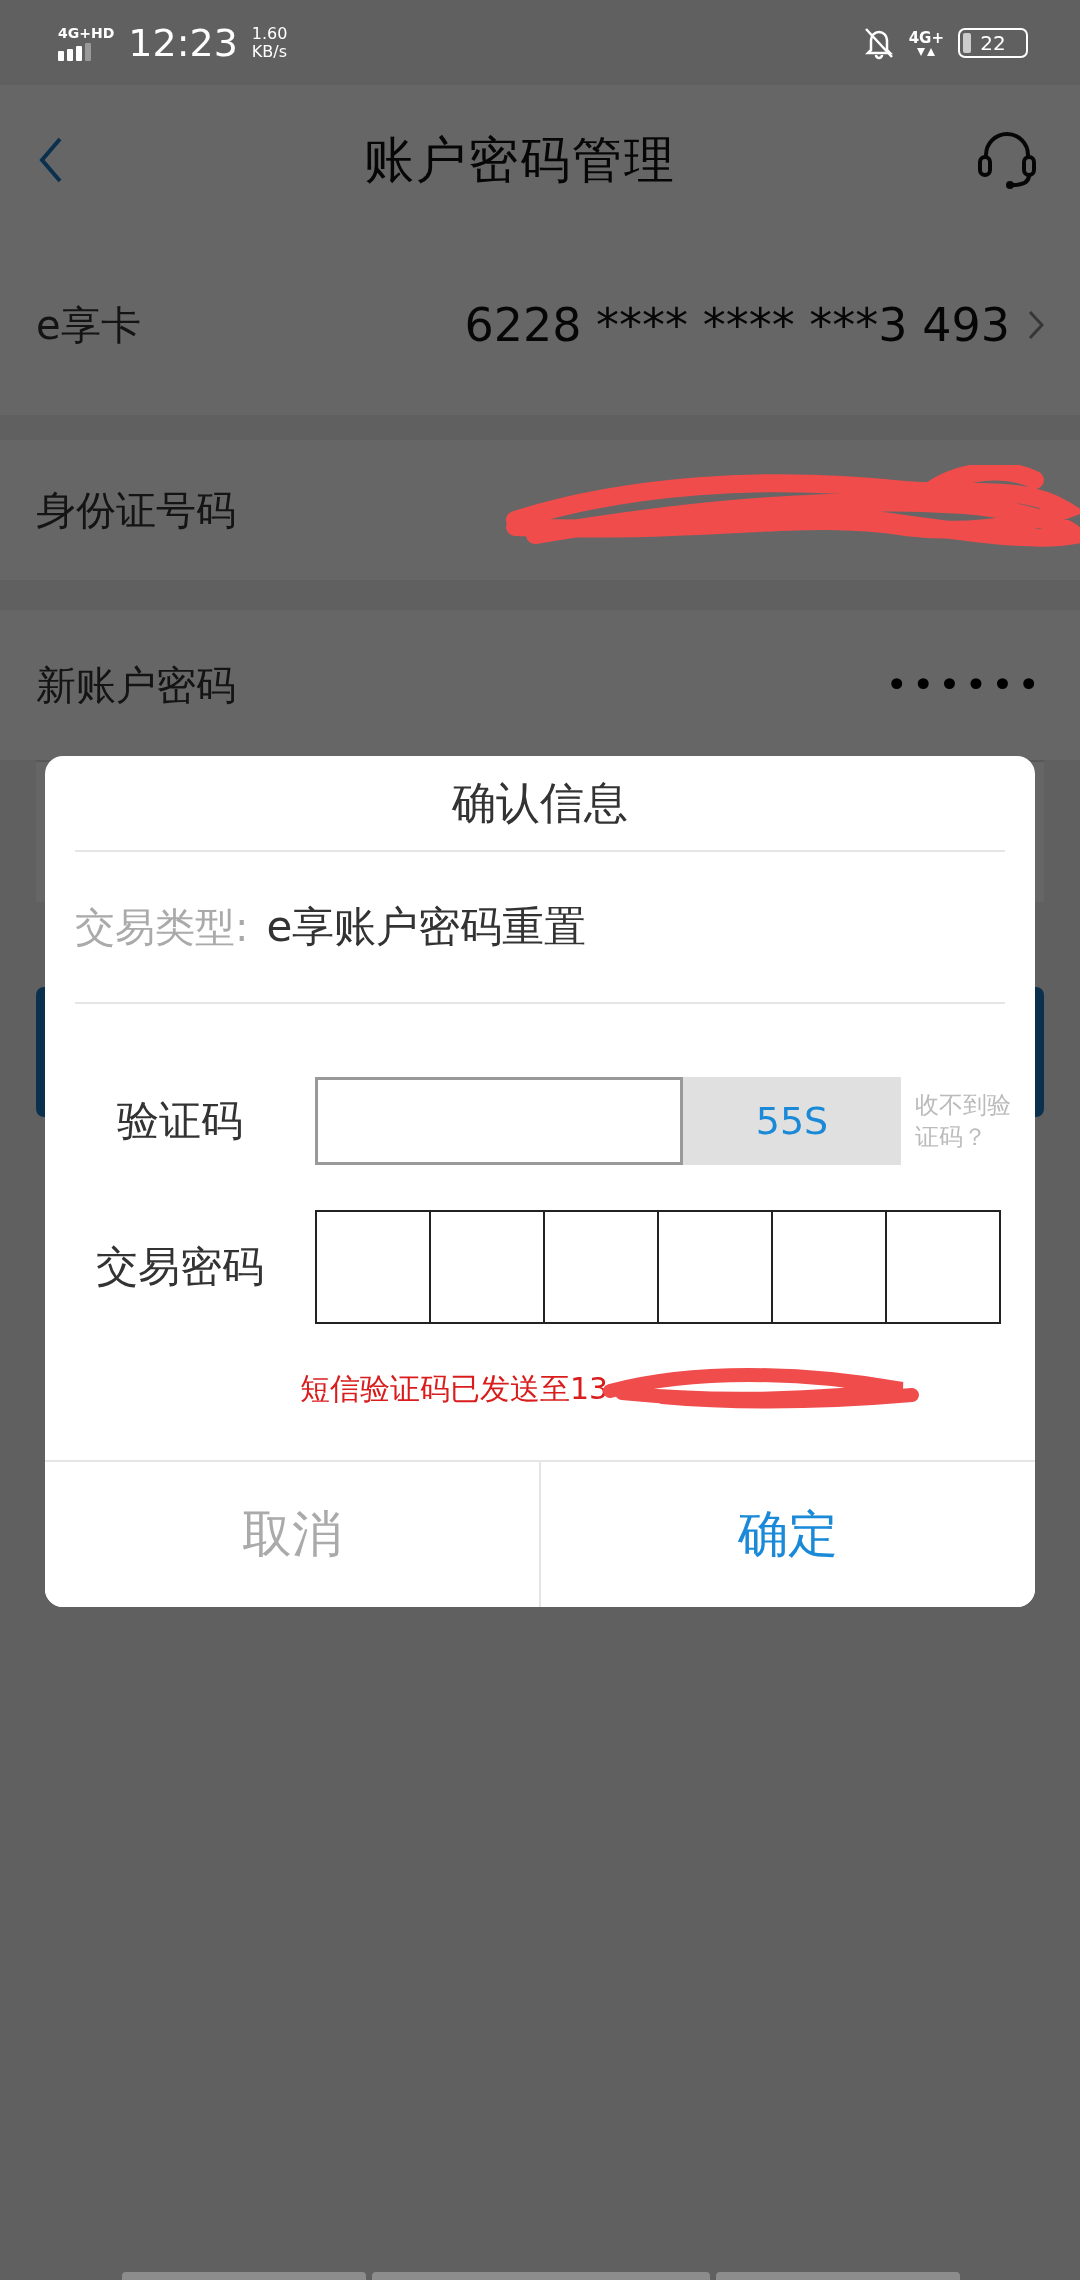 This screenshot has width=1080, height=2280. What do you see at coordinates (1036, 325) in the screenshot?
I see `chevron-icon` at bounding box center [1036, 325].